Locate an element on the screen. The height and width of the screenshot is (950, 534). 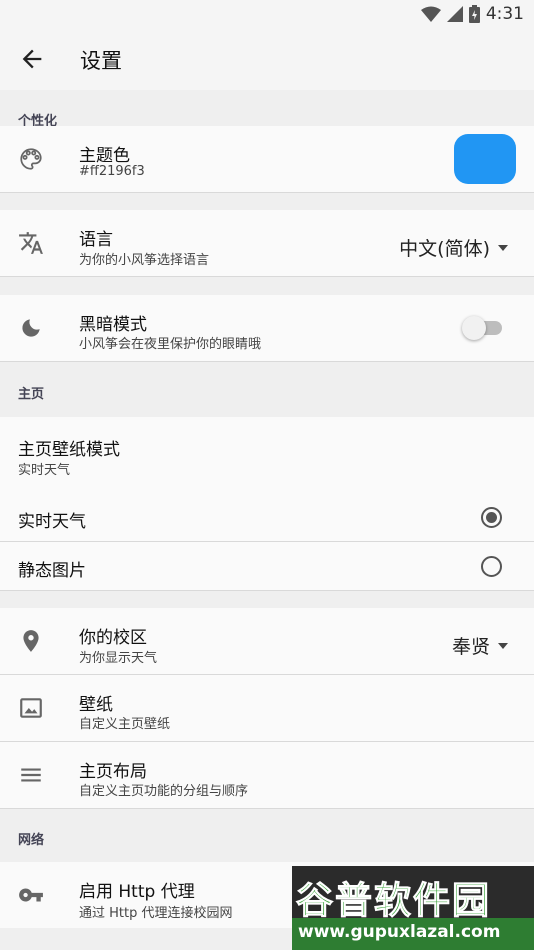
dark-mode-title: 黑暗模式 is located at coordinates (113, 325).